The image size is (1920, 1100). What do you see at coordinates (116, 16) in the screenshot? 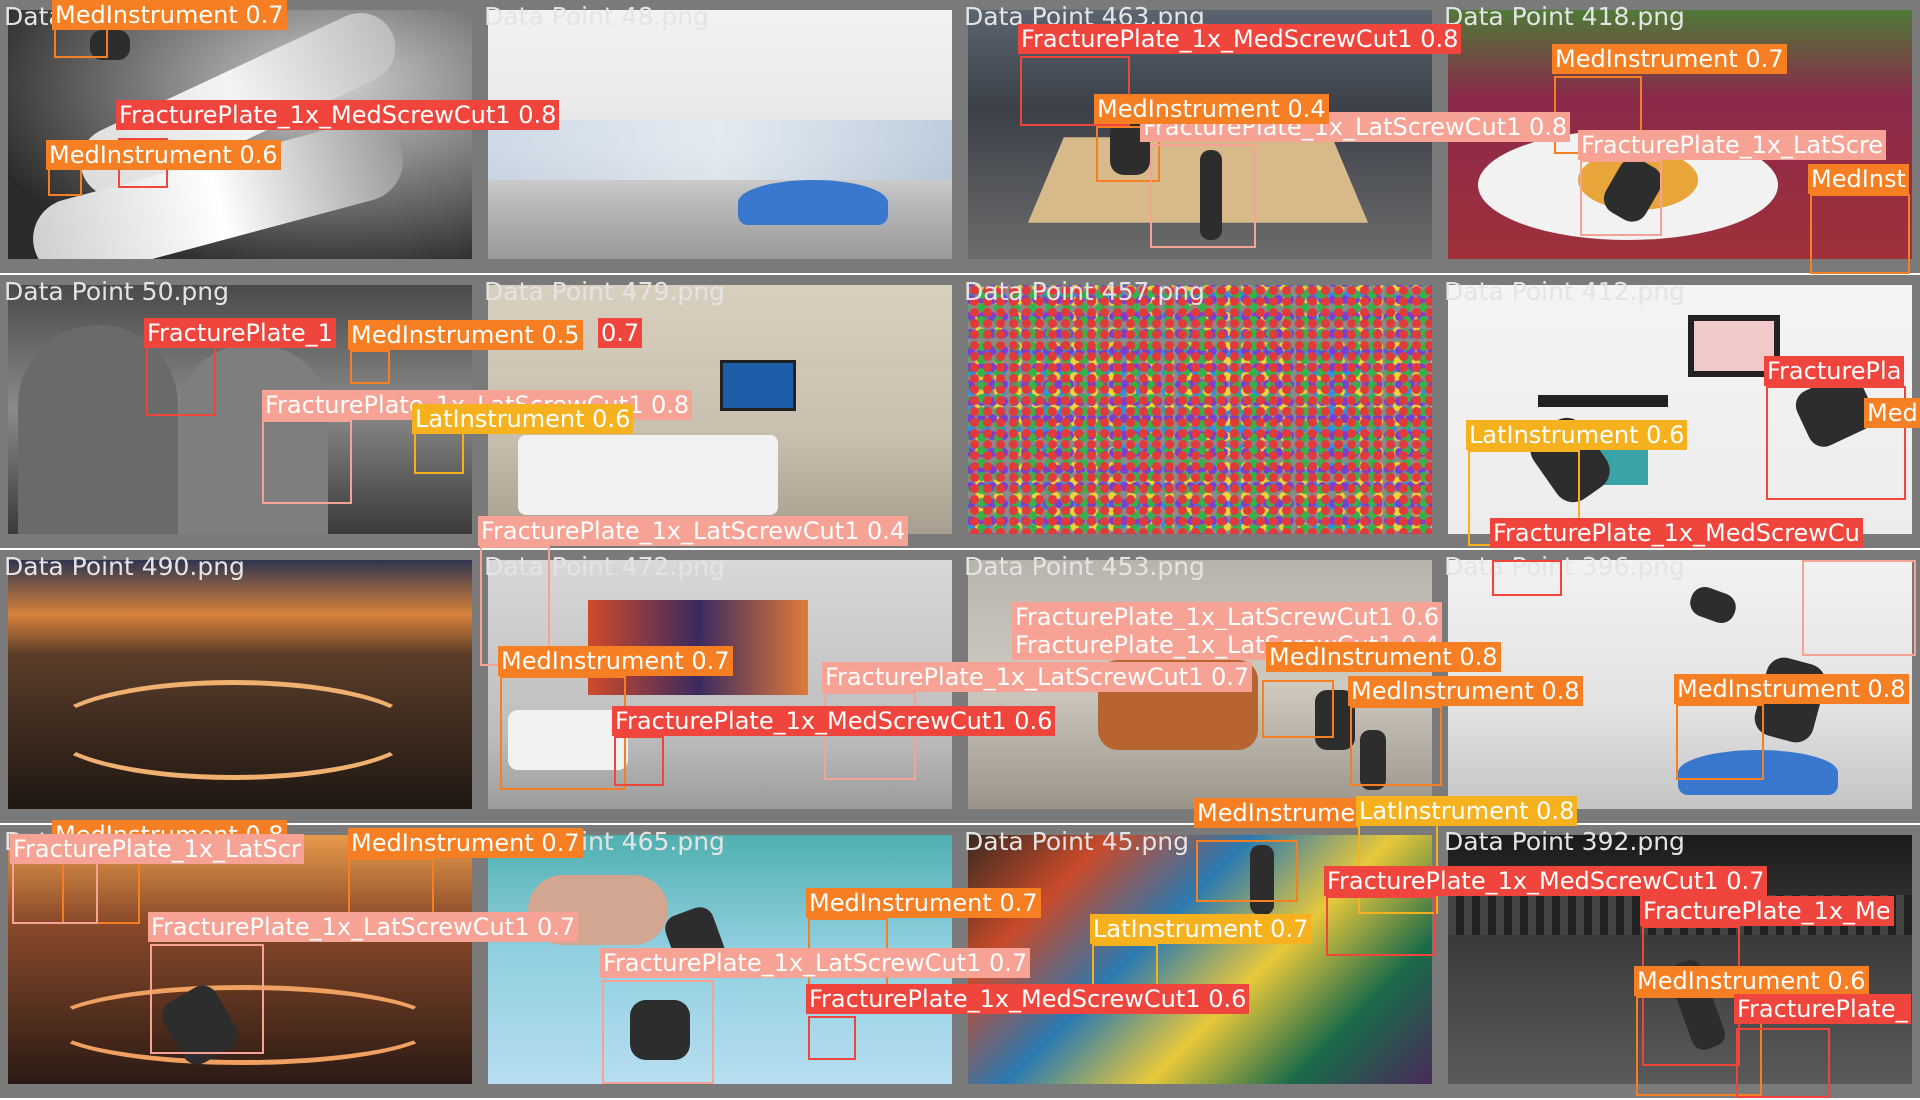
I see `tile-title: Data Point 60.png` at bounding box center [116, 16].